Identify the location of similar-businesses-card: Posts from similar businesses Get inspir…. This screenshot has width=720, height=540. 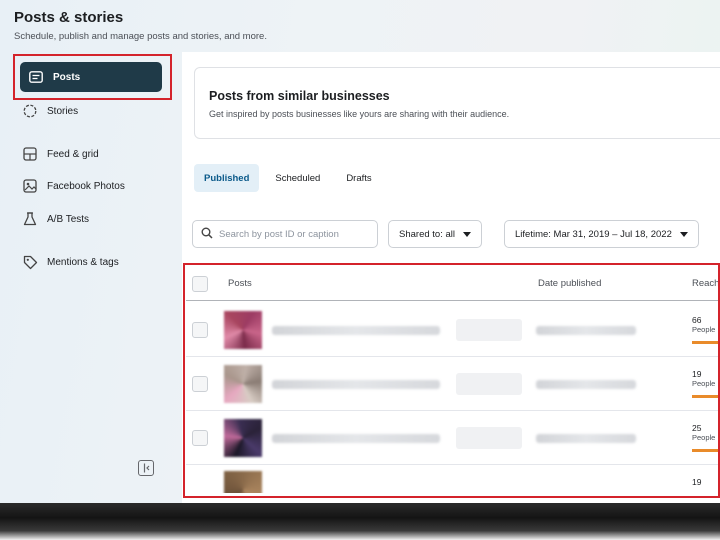
(457, 103).